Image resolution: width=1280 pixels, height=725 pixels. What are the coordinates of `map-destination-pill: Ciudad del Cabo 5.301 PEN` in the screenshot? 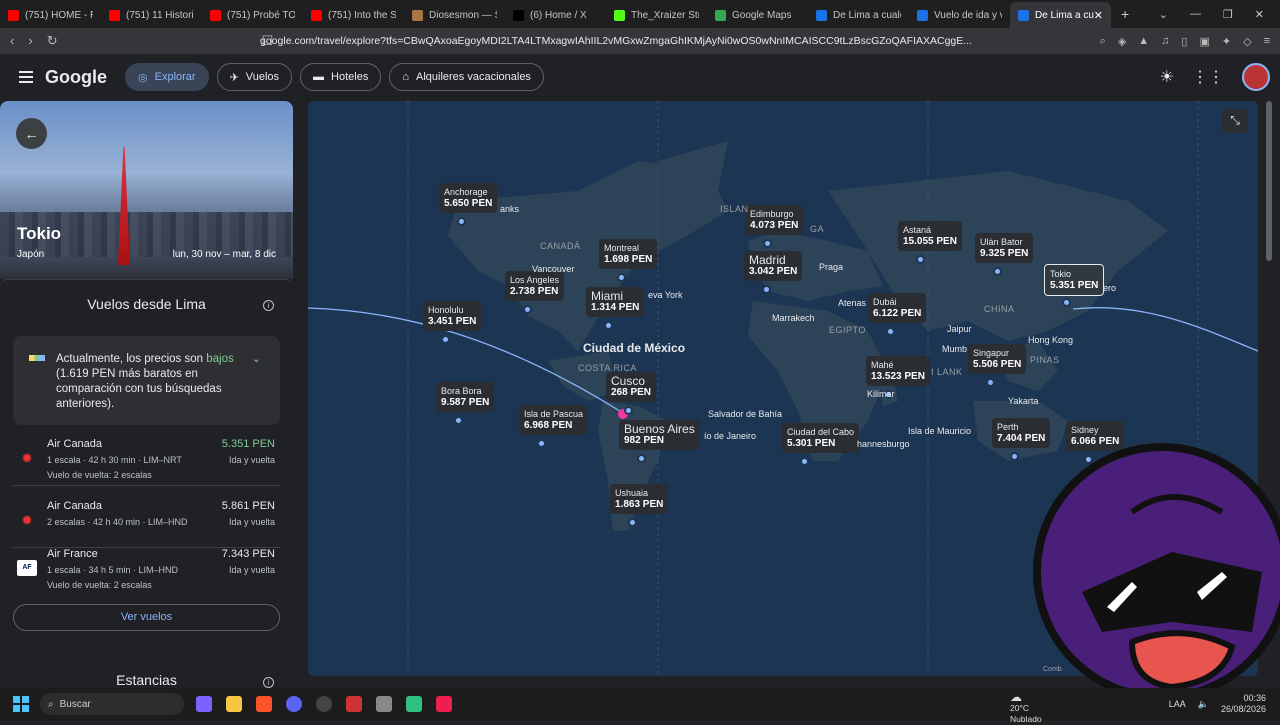 It's located at (821, 438).